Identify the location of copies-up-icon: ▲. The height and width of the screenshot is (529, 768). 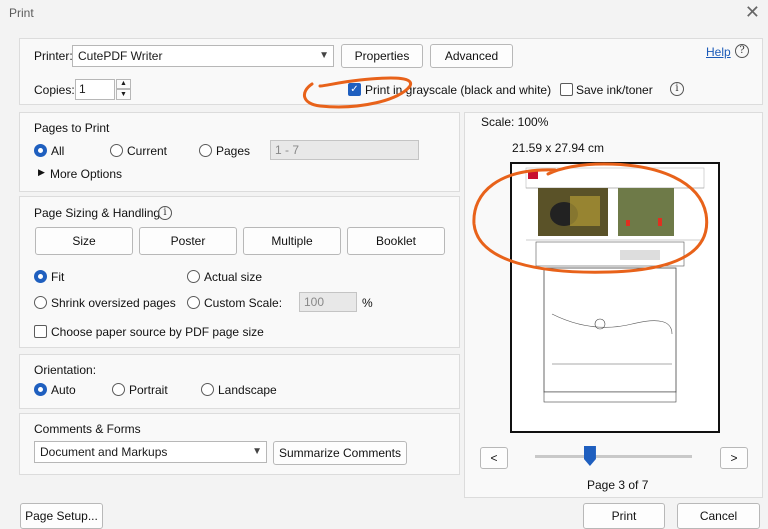
(123, 84).